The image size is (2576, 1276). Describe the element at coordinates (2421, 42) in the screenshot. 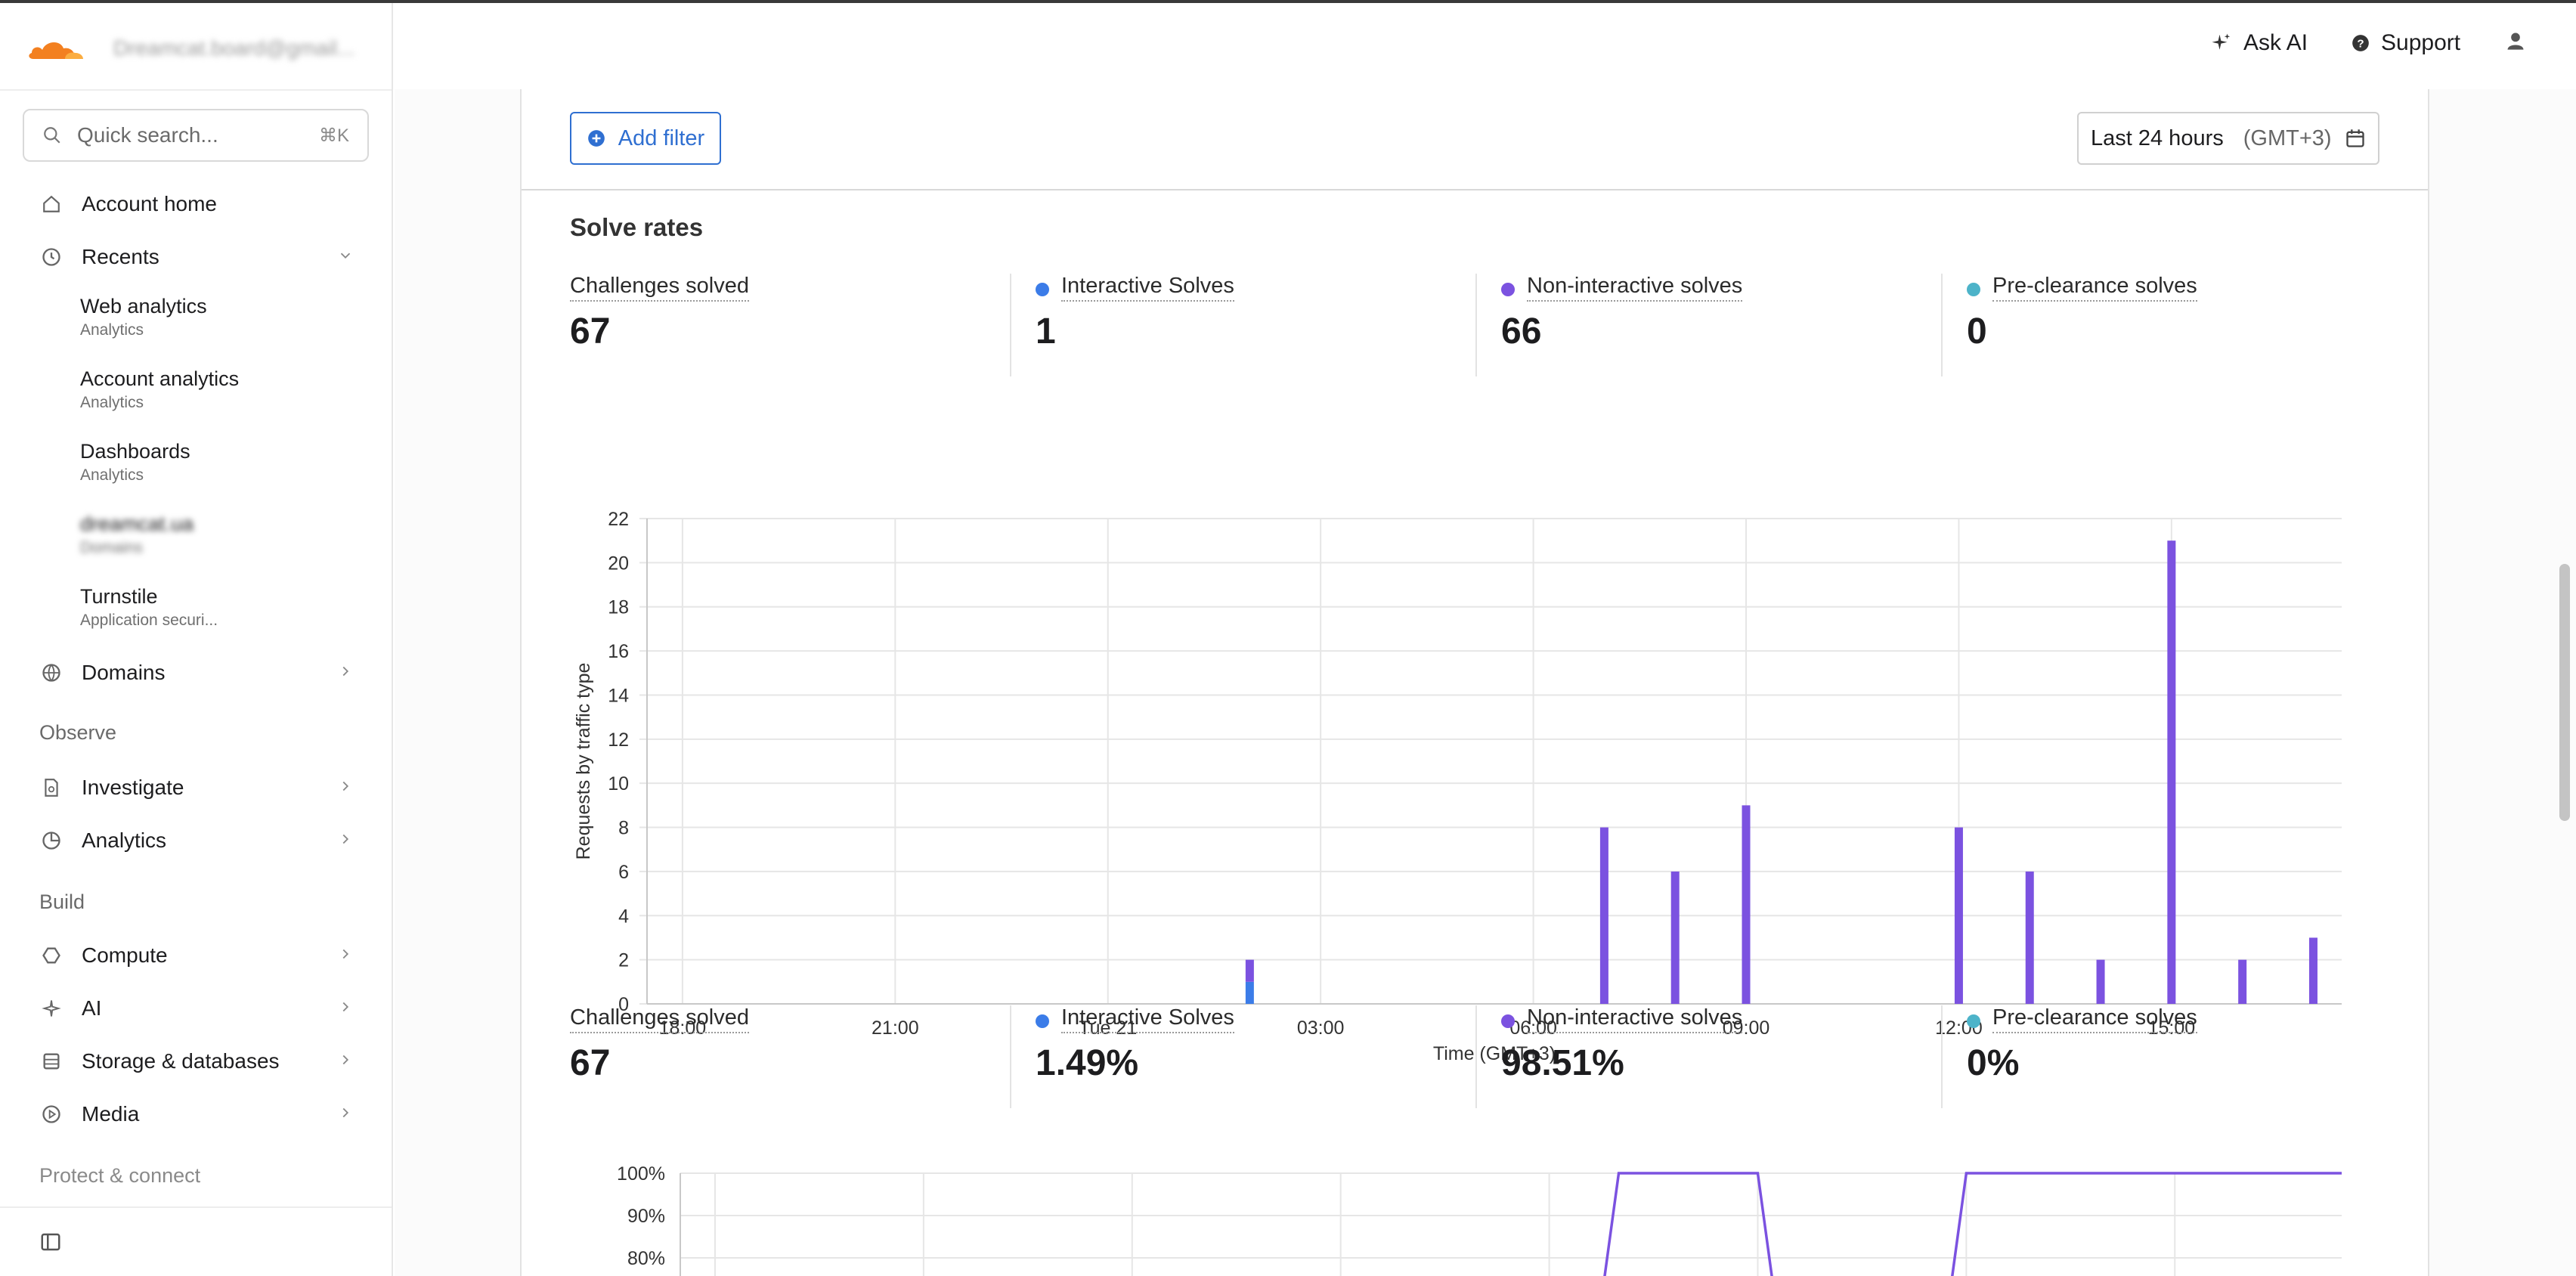

I see `support-label: Support` at that location.